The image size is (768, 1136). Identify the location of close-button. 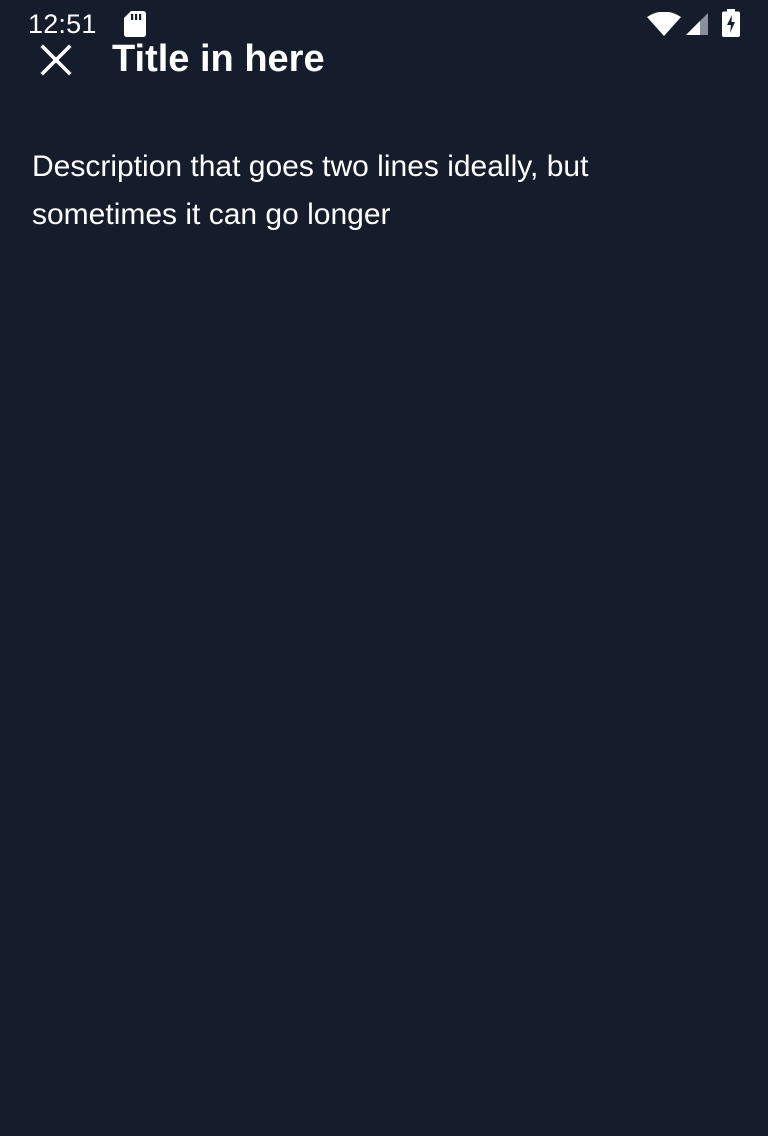
(56, 60).